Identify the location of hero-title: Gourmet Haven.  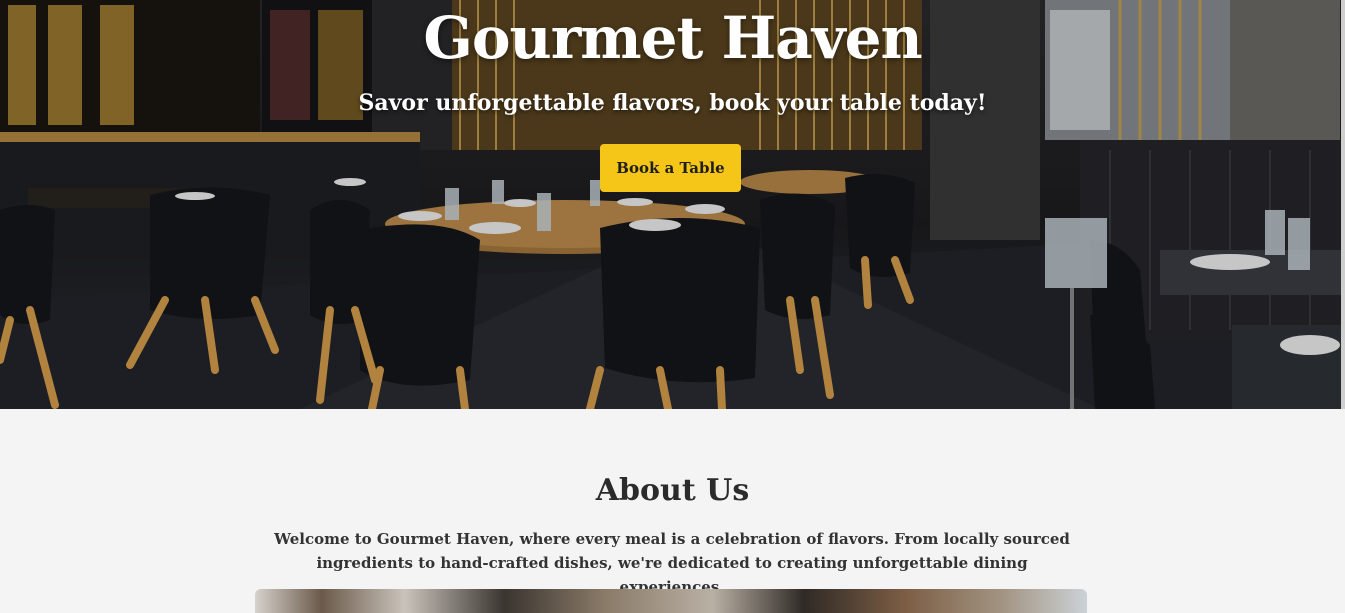
(672, 38).